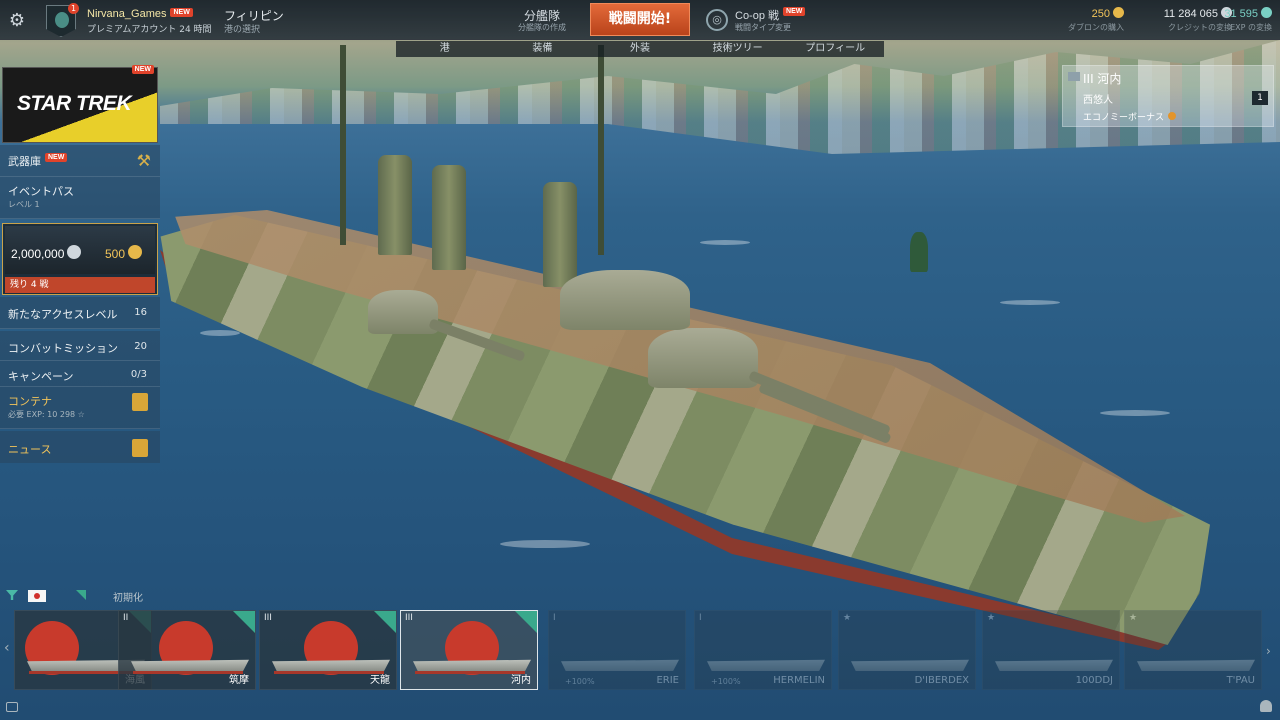 The height and width of the screenshot is (720, 1280). Describe the element at coordinates (80, 161) in the screenshot. I see `armory-row: 武器庫 NEW ⚒` at that location.